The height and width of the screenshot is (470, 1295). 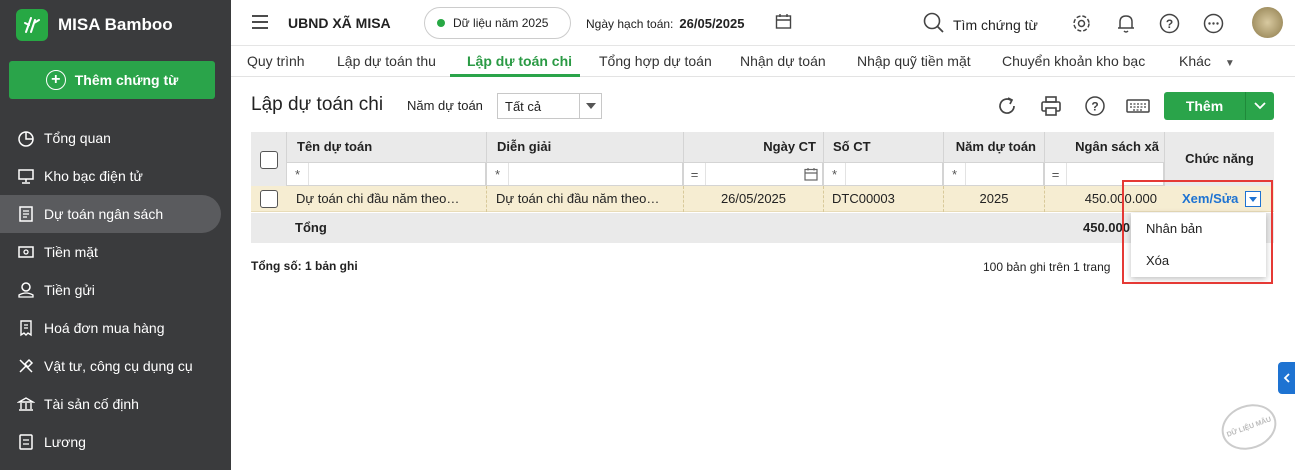 What do you see at coordinates (115, 24) in the screenshot?
I see `app-name: MISA Bamboo` at bounding box center [115, 24].